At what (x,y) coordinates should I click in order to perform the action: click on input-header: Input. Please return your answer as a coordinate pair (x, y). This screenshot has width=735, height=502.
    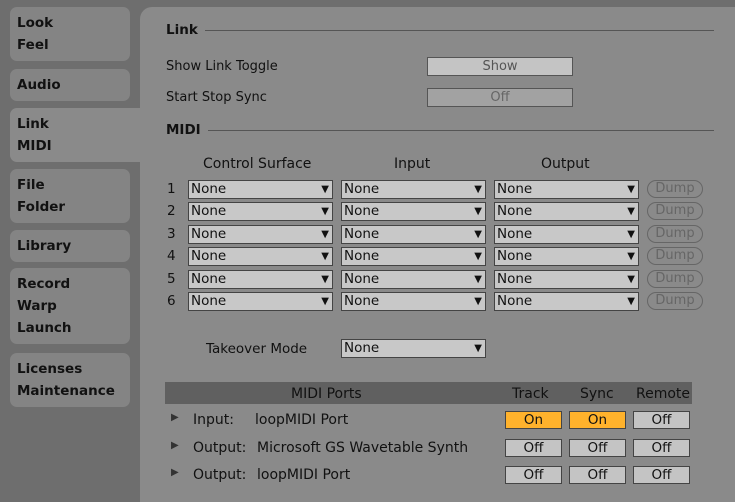
    Looking at the image, I should click on (412, 164).